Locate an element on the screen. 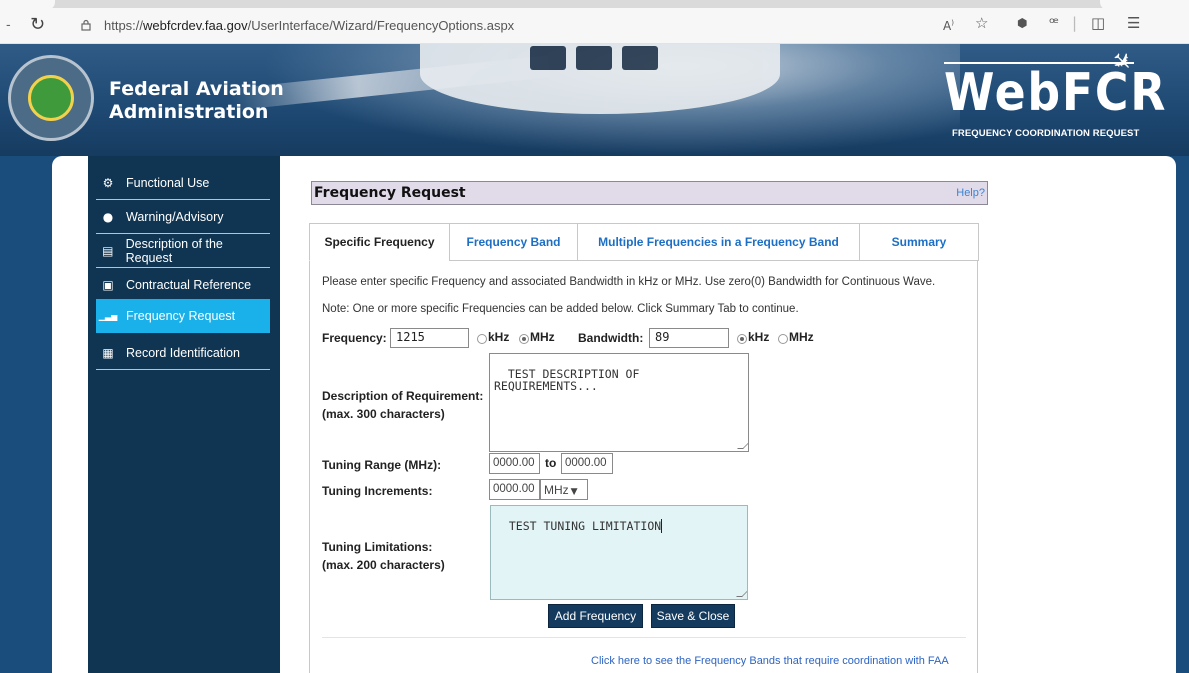  tuning-increments-unit-select: MHz ▼ is located at coordinates (564, 489).